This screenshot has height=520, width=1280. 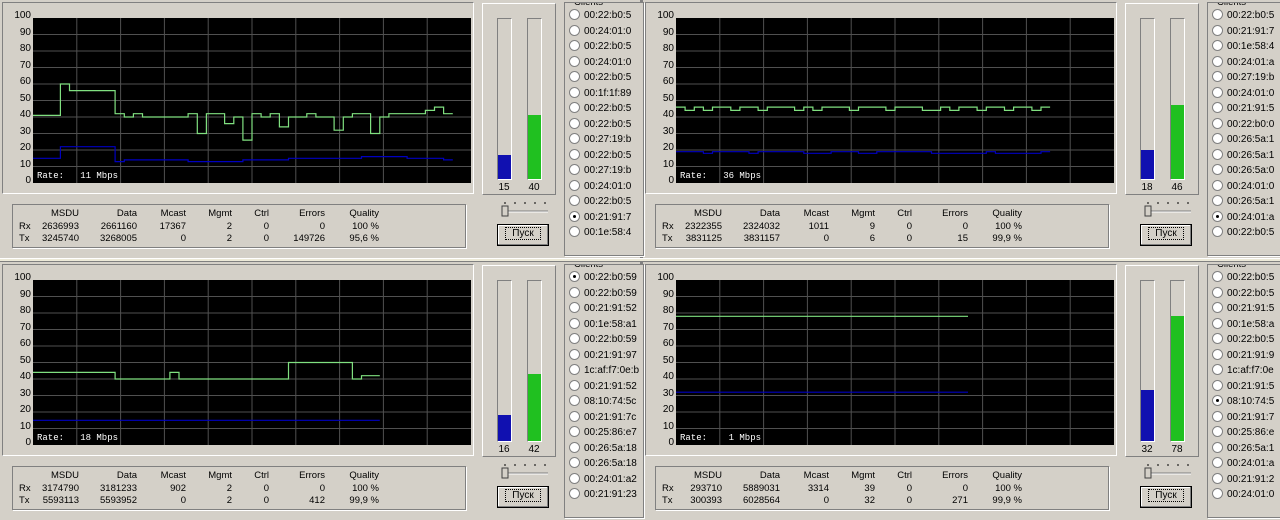 What do you see at coordinates (1243, 402) in the screenshot?
I see `client-radio-item: 08:10:74:5` at bounding box center [1243, 402].